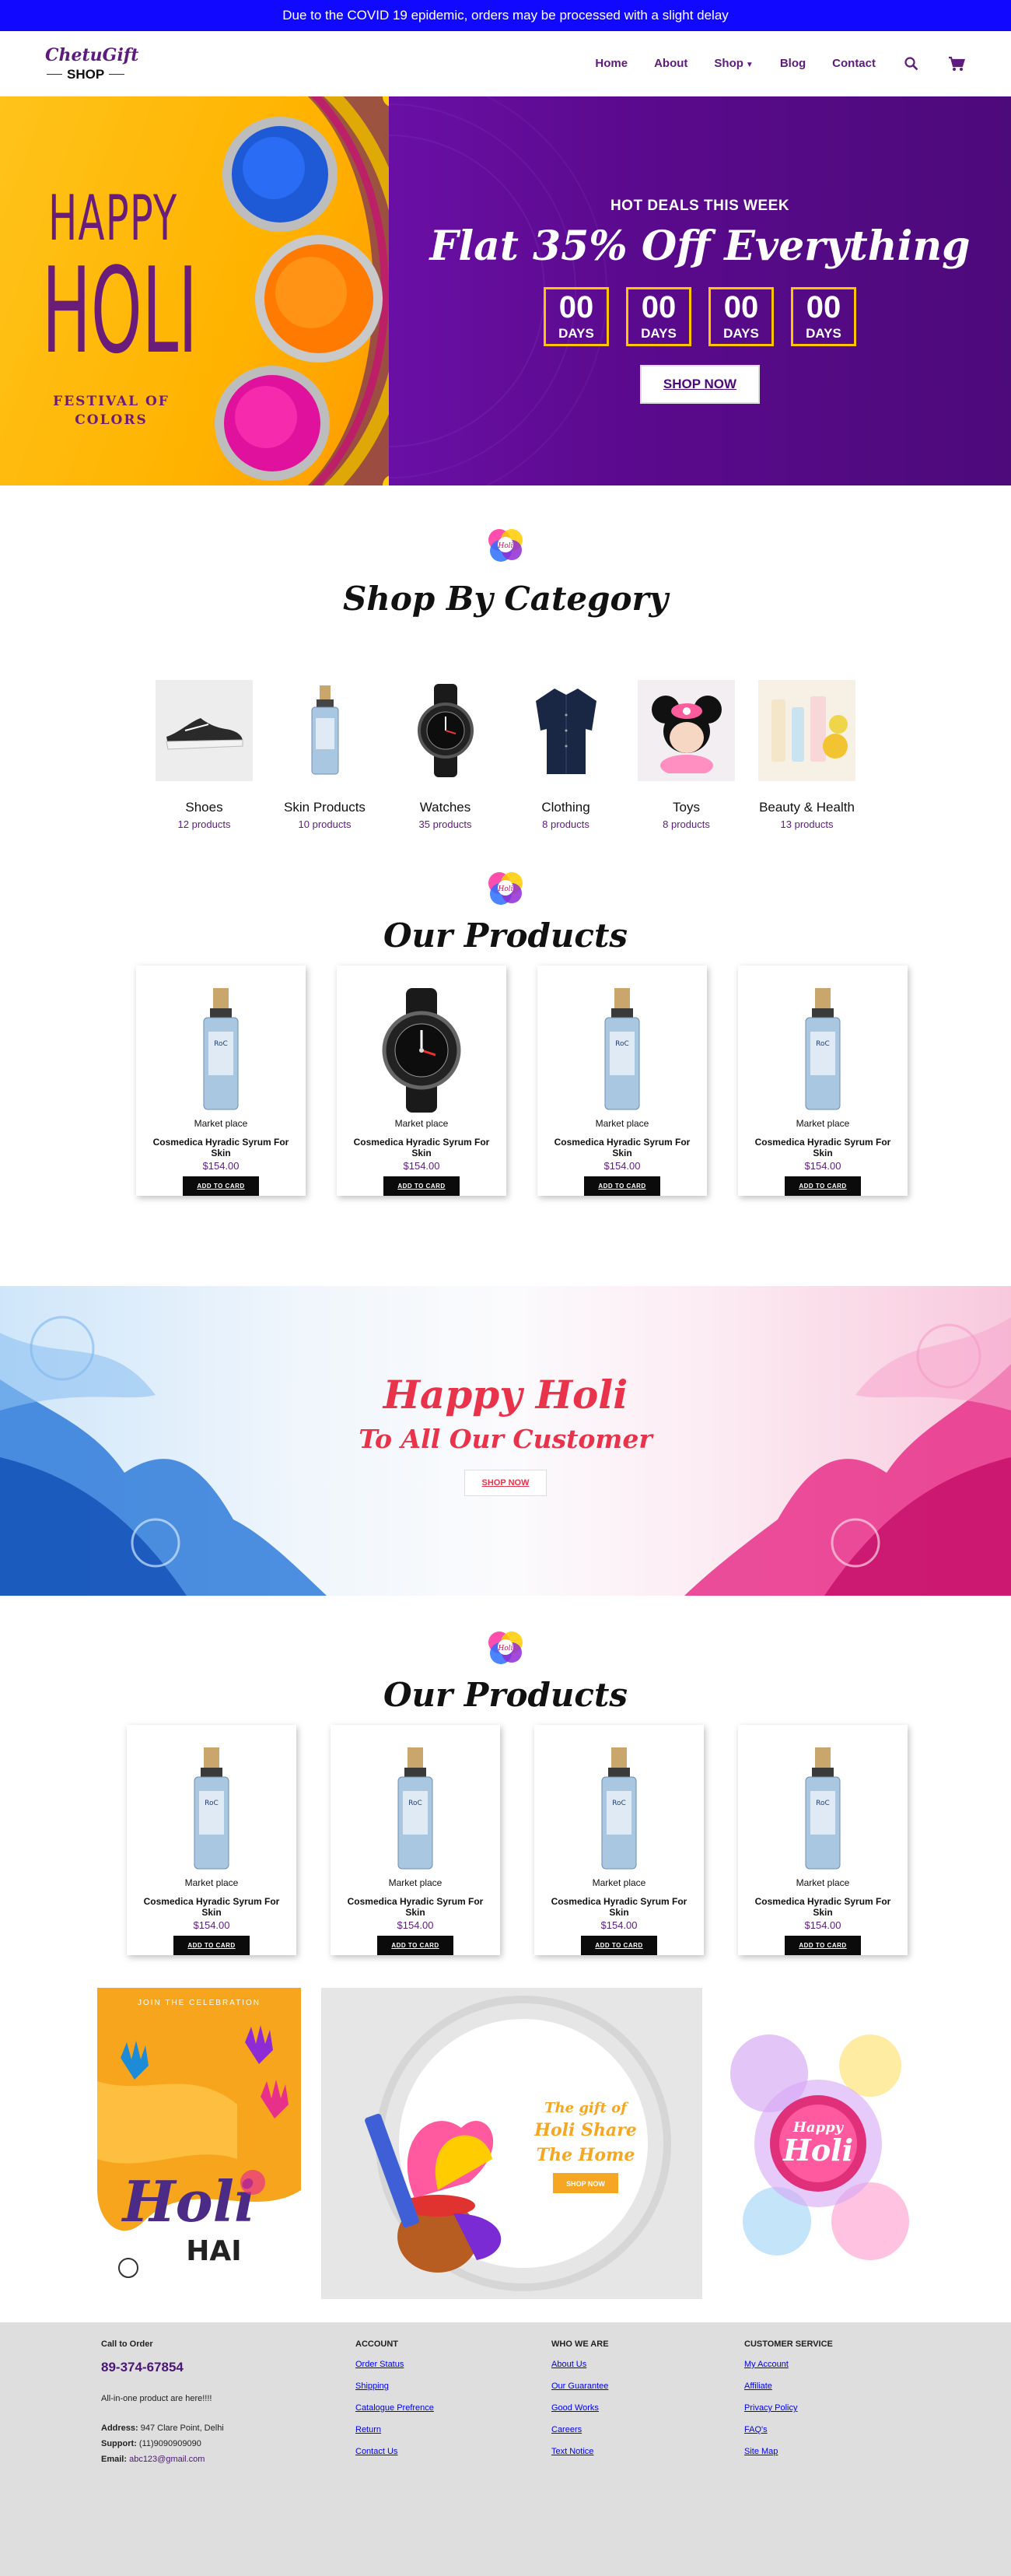  I want to click on footer-link: Good Works, so click(648, 2408).